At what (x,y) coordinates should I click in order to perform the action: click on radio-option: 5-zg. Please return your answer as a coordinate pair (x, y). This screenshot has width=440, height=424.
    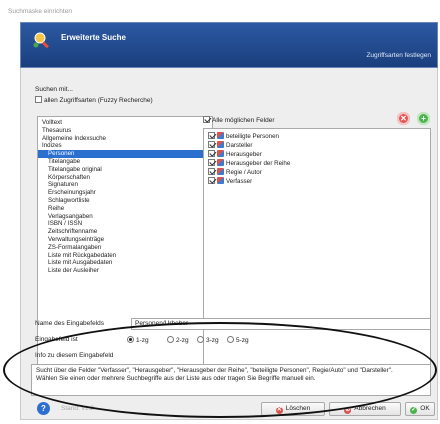
    Looking at the image, I should click on (238, 340).